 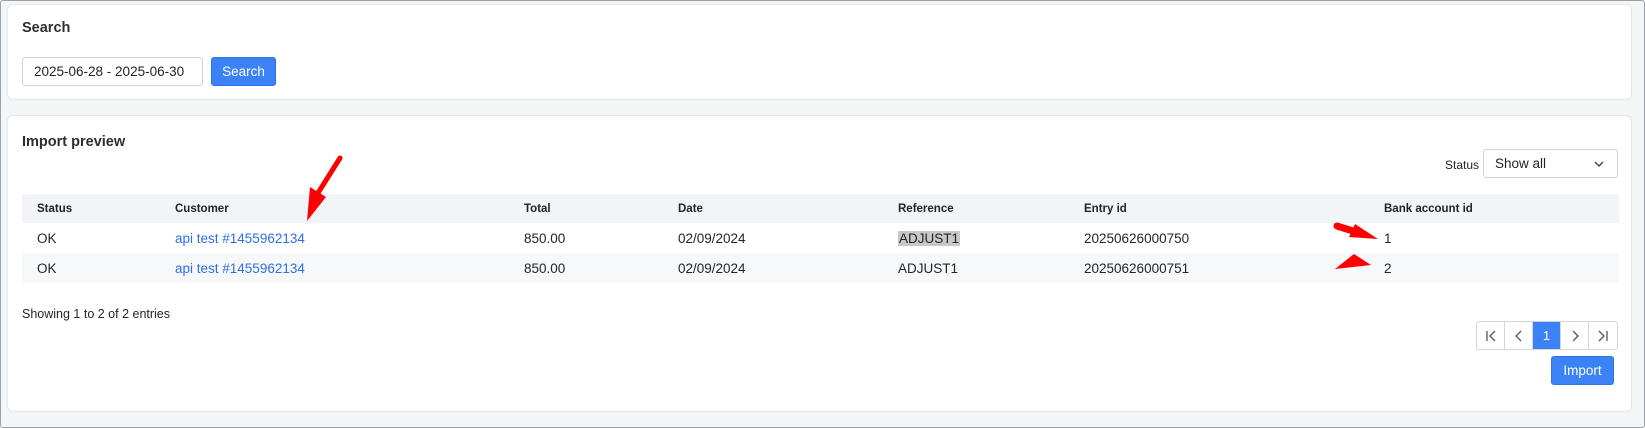 I want to click on page-button-current: 1, so click(x=1547, y=335).